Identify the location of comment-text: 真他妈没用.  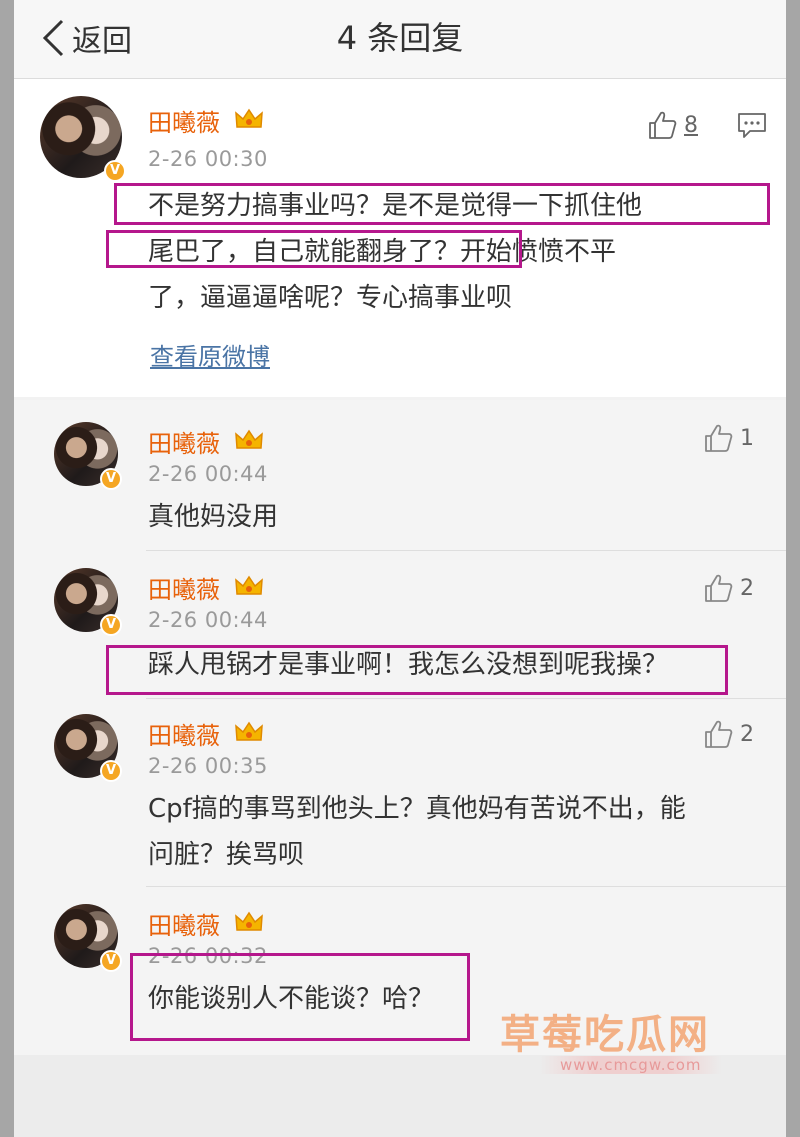
(213, 517).